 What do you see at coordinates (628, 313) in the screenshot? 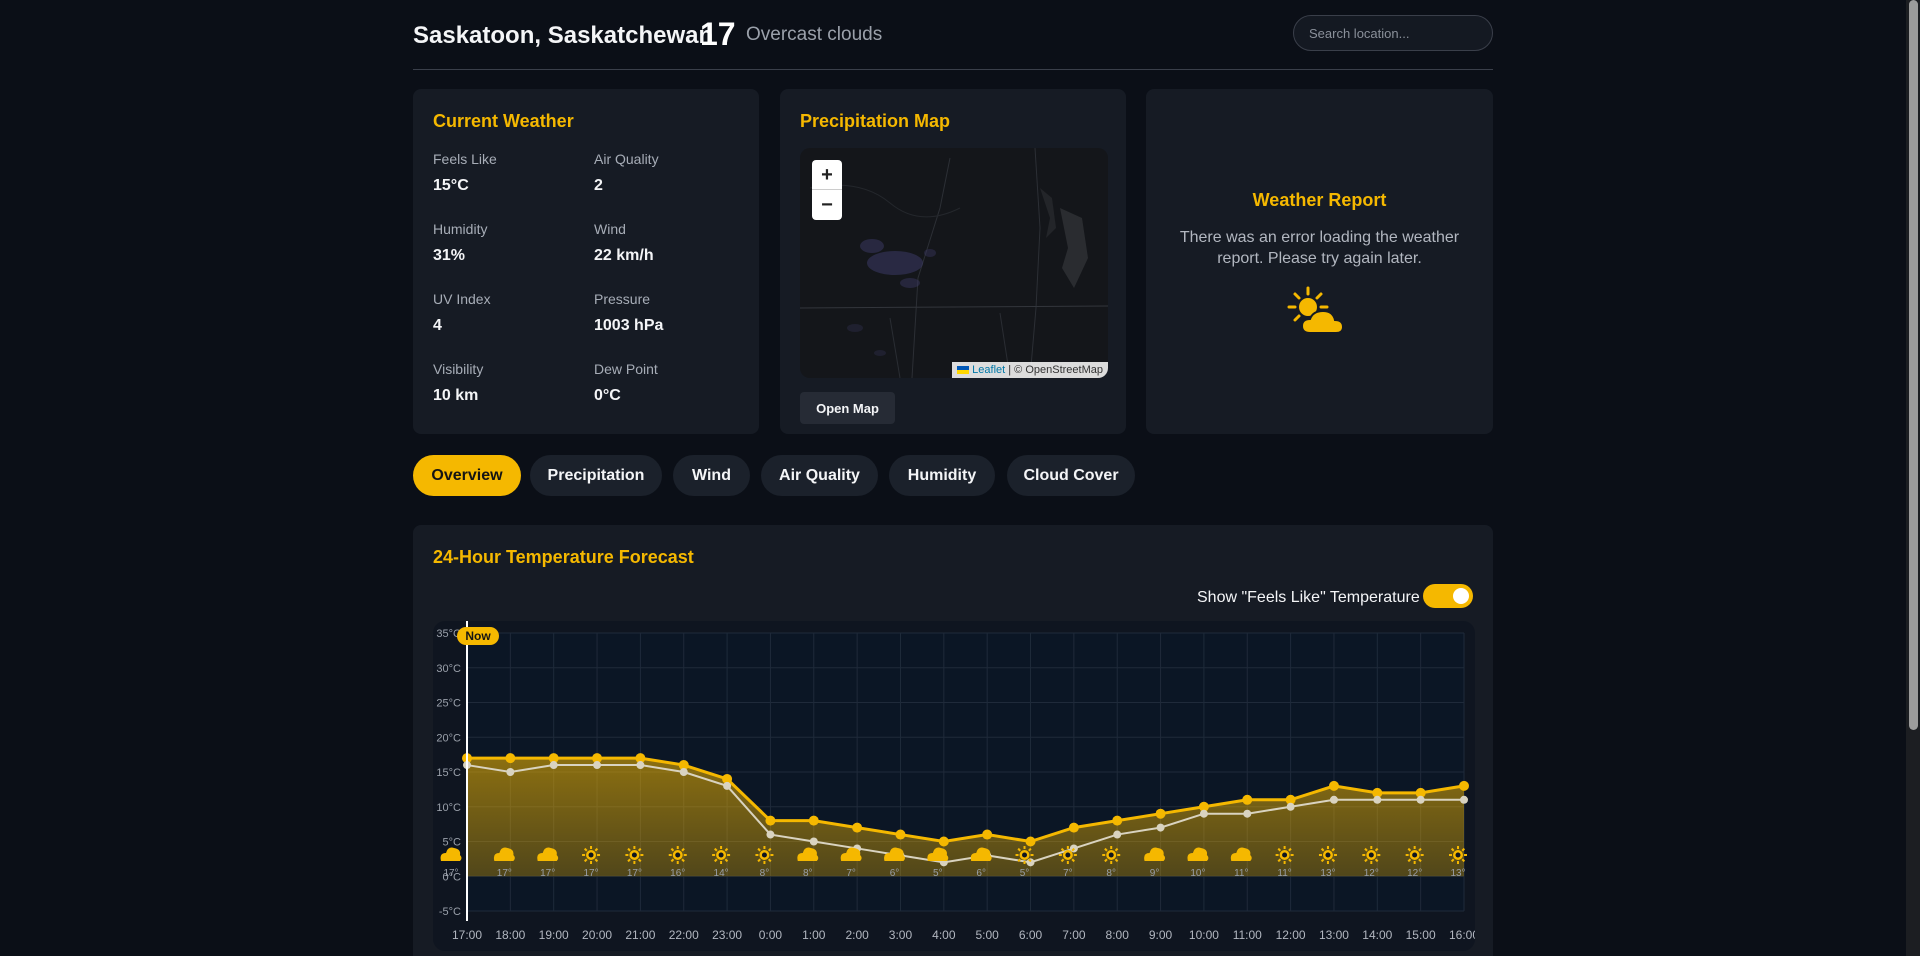
I see `metric-pressure: Pressure 1003 hPa` at bounding box center [628, 313].